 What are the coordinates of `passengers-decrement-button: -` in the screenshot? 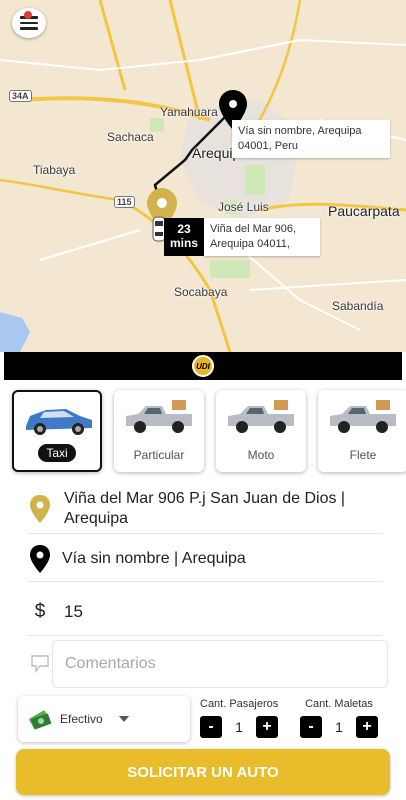 It's located at (211, 727).